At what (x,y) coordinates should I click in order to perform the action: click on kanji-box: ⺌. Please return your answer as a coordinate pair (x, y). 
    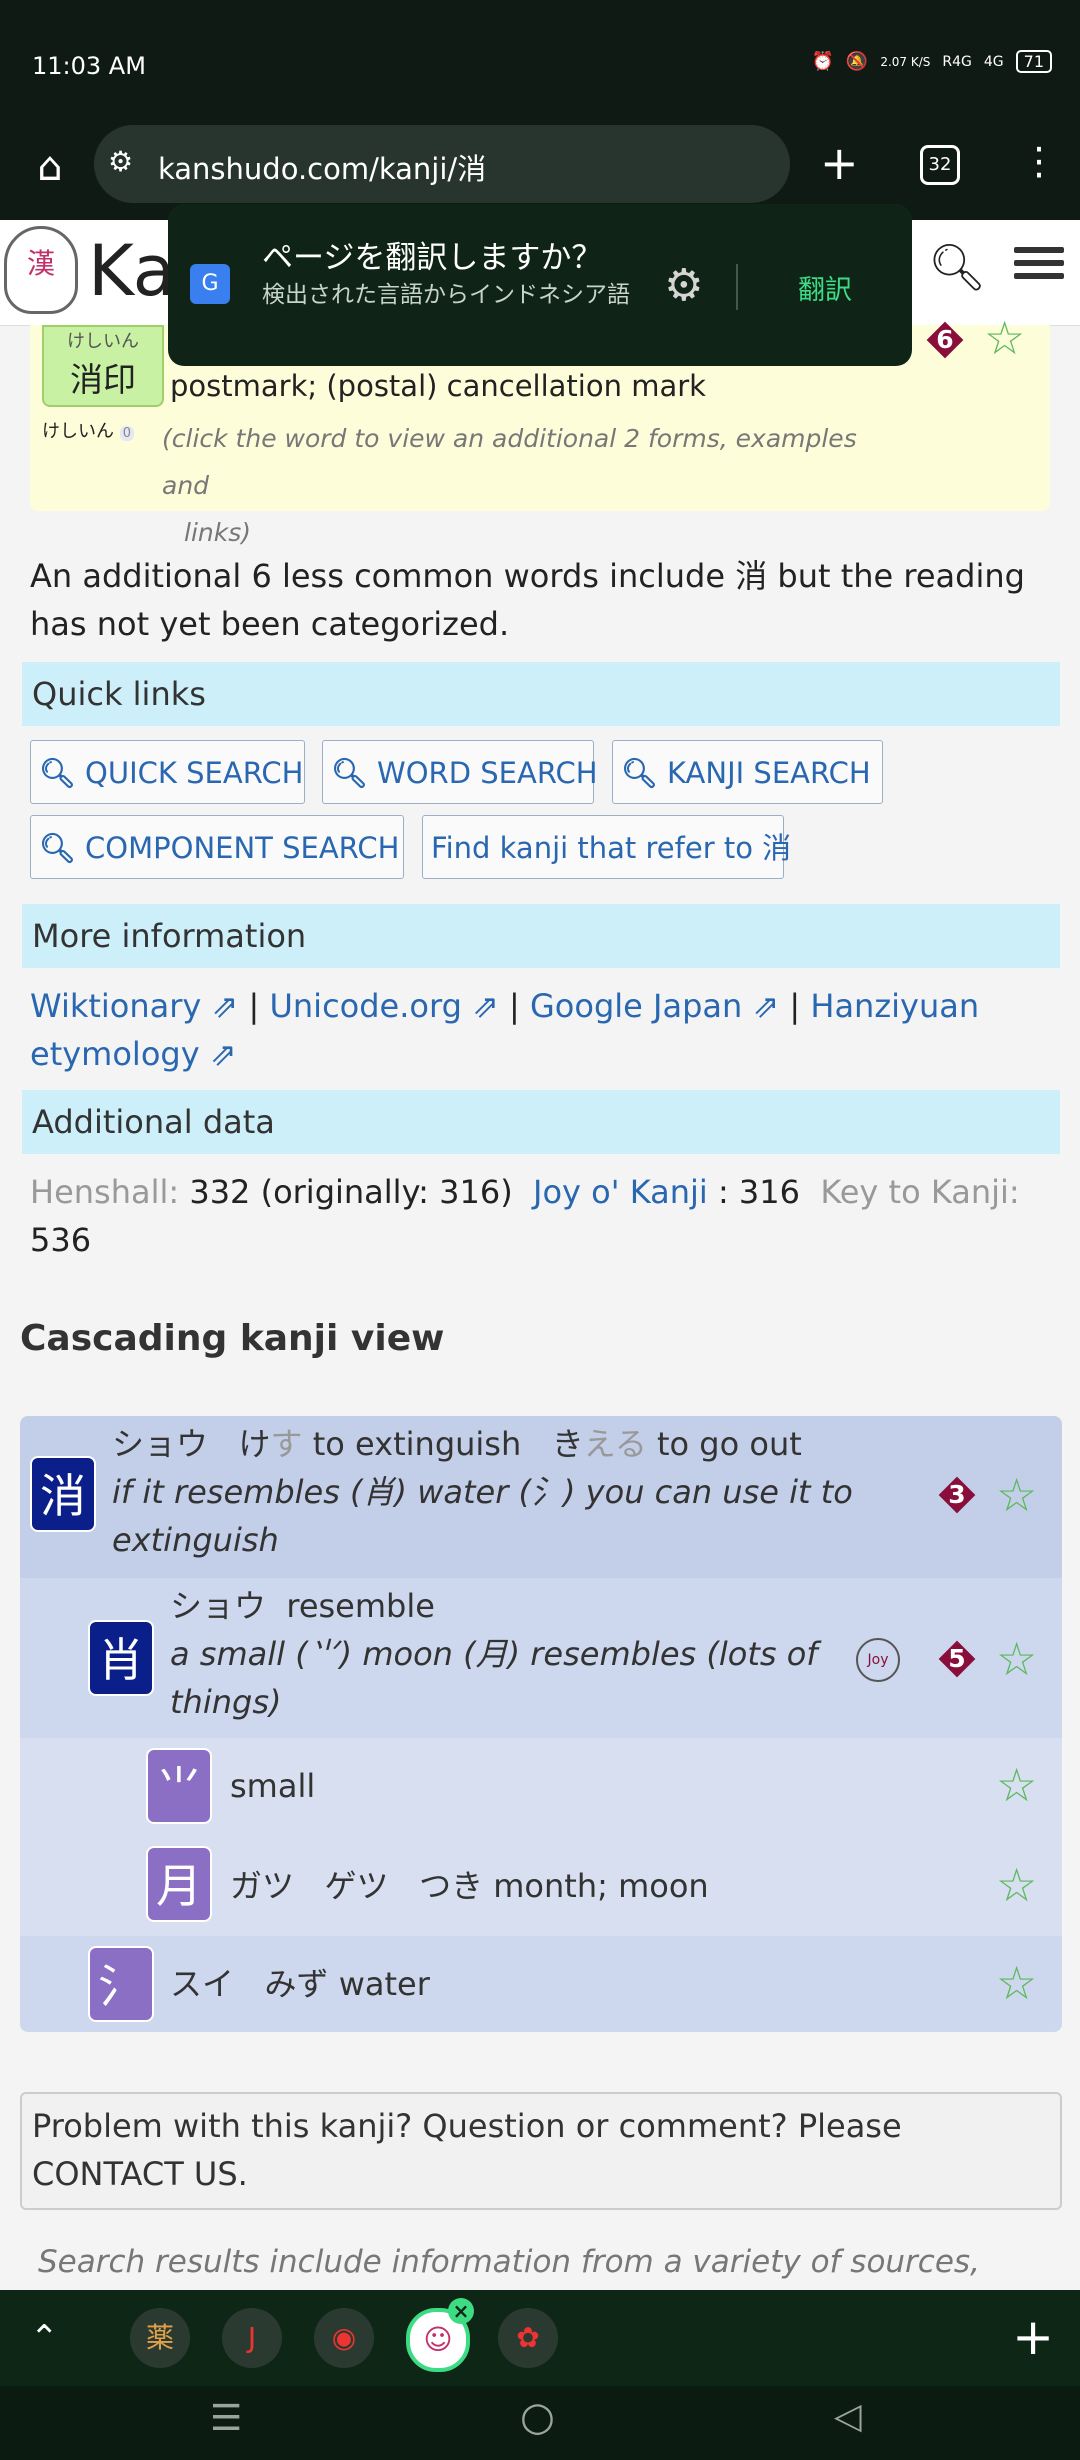
    Looking at the image, I should click on (179, 1786).